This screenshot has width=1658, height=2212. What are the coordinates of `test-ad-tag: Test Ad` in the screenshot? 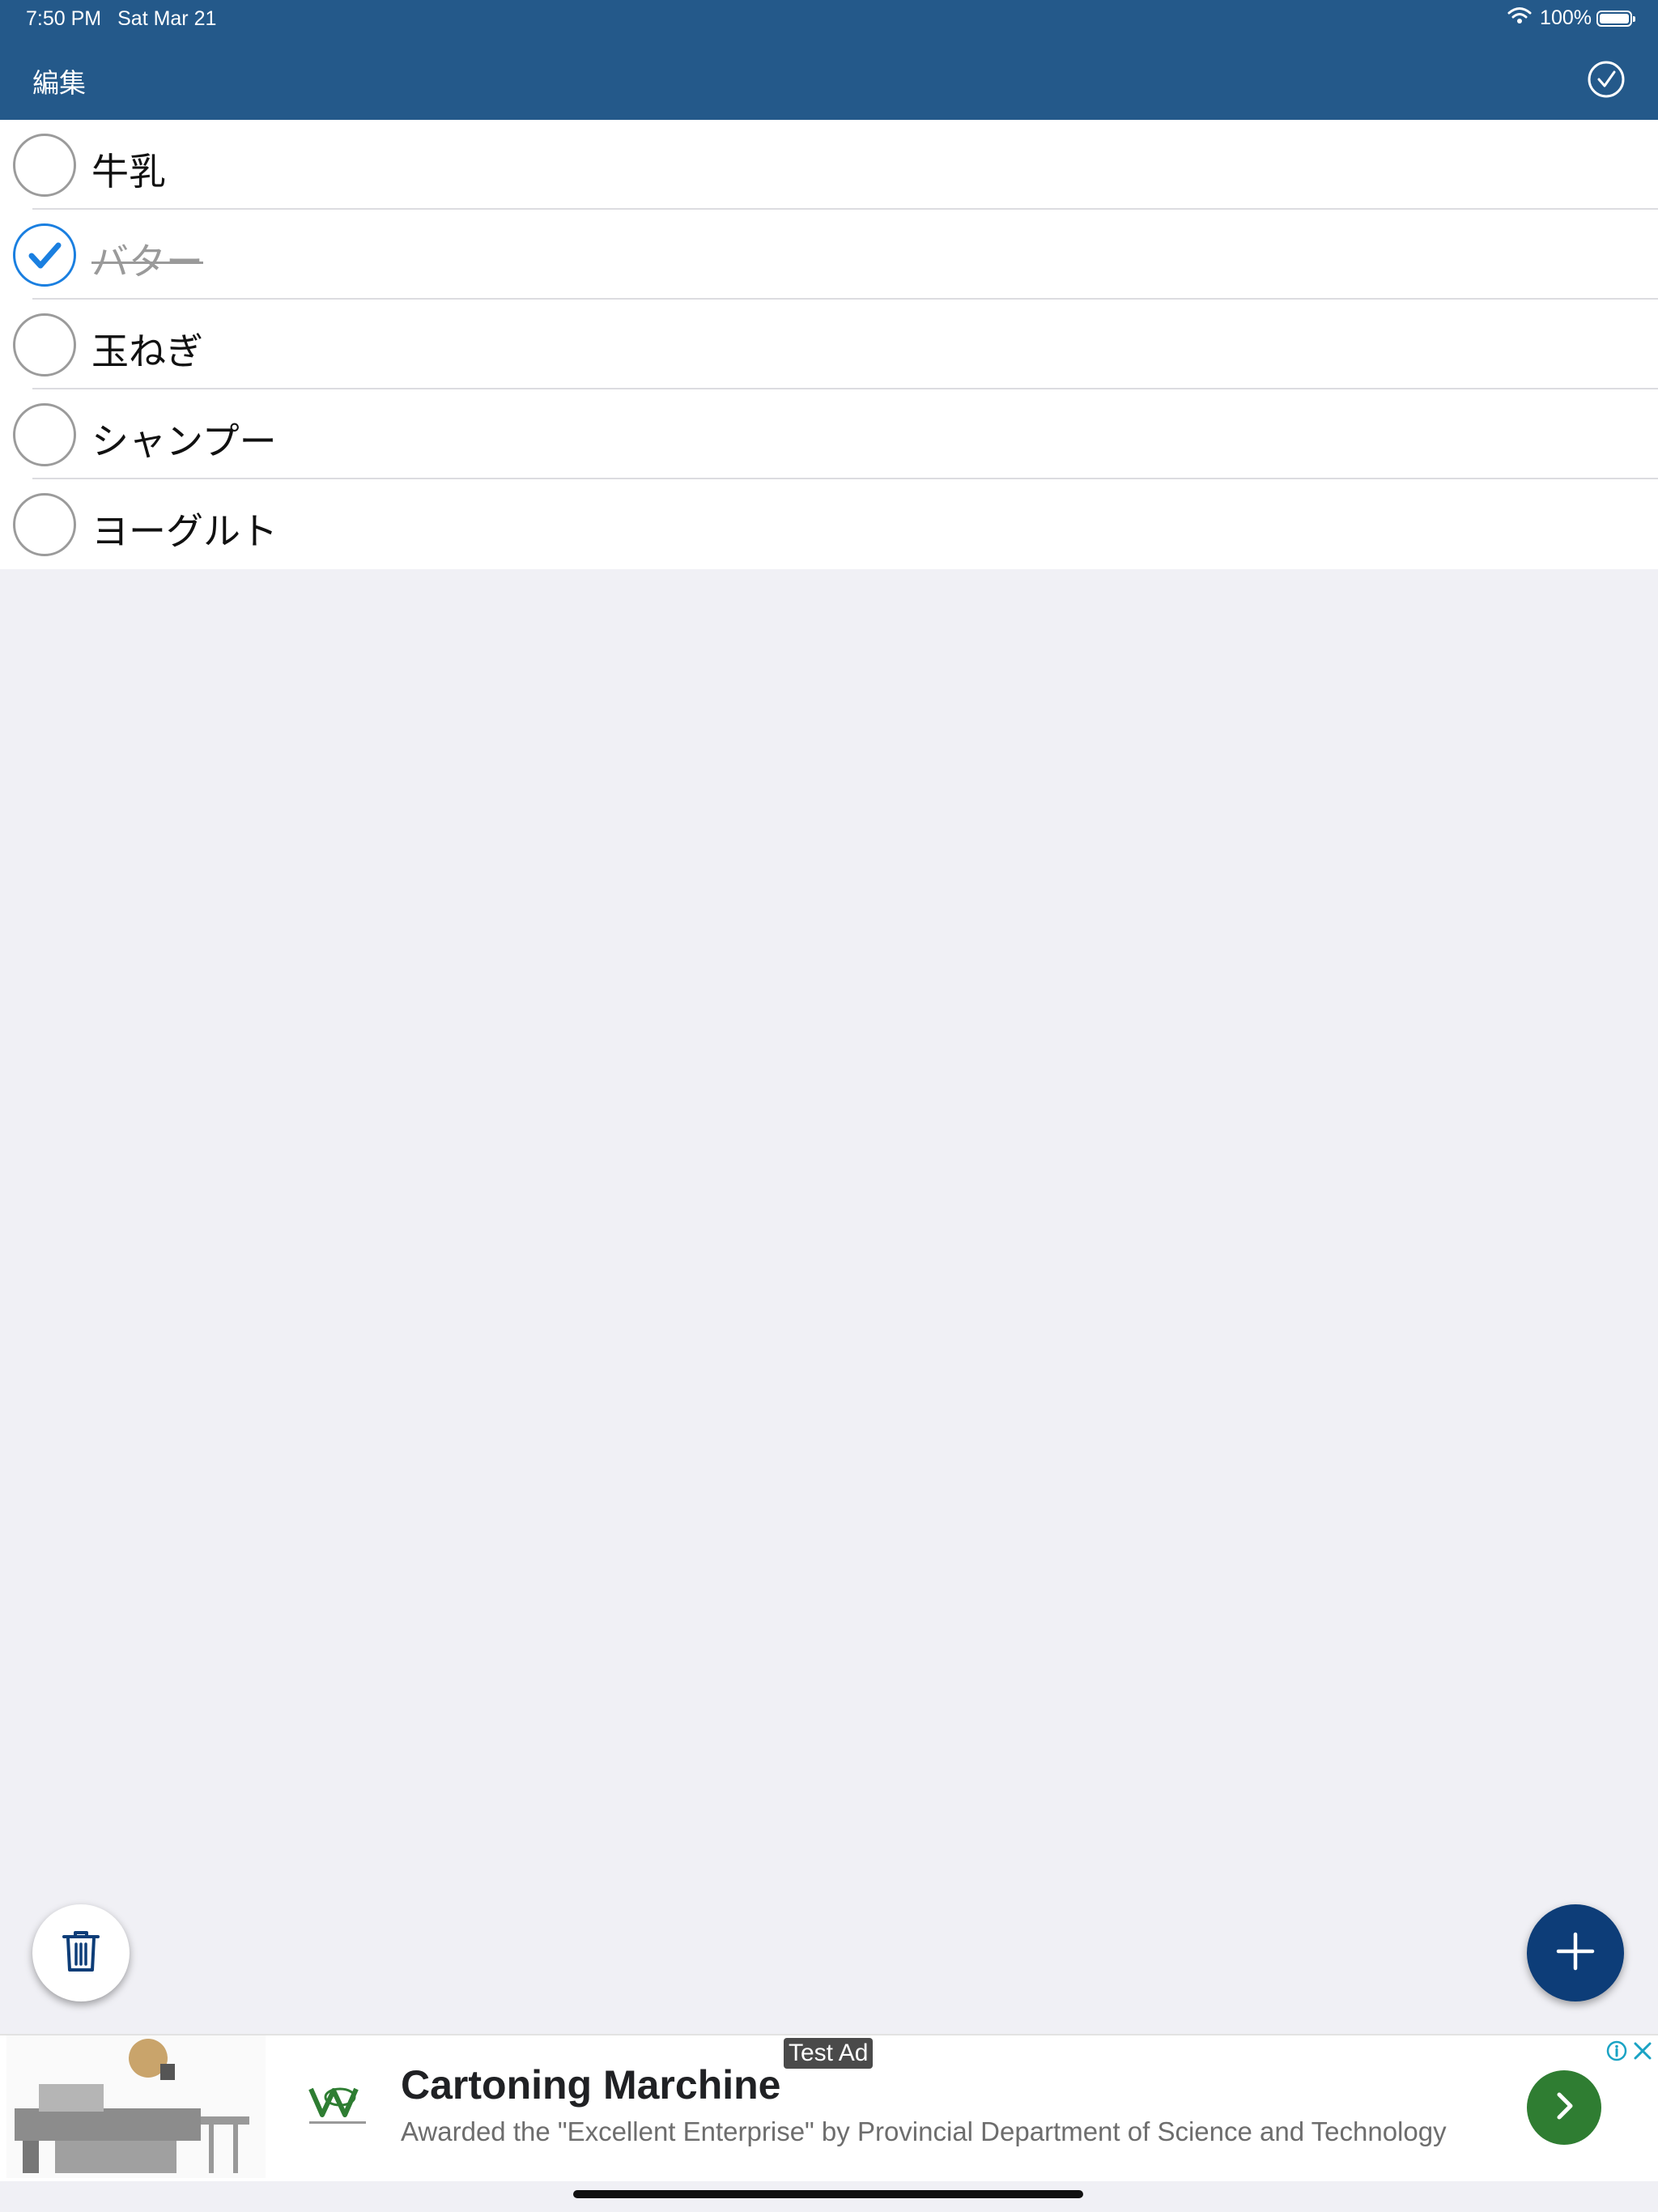 It's located at (829, 2053).